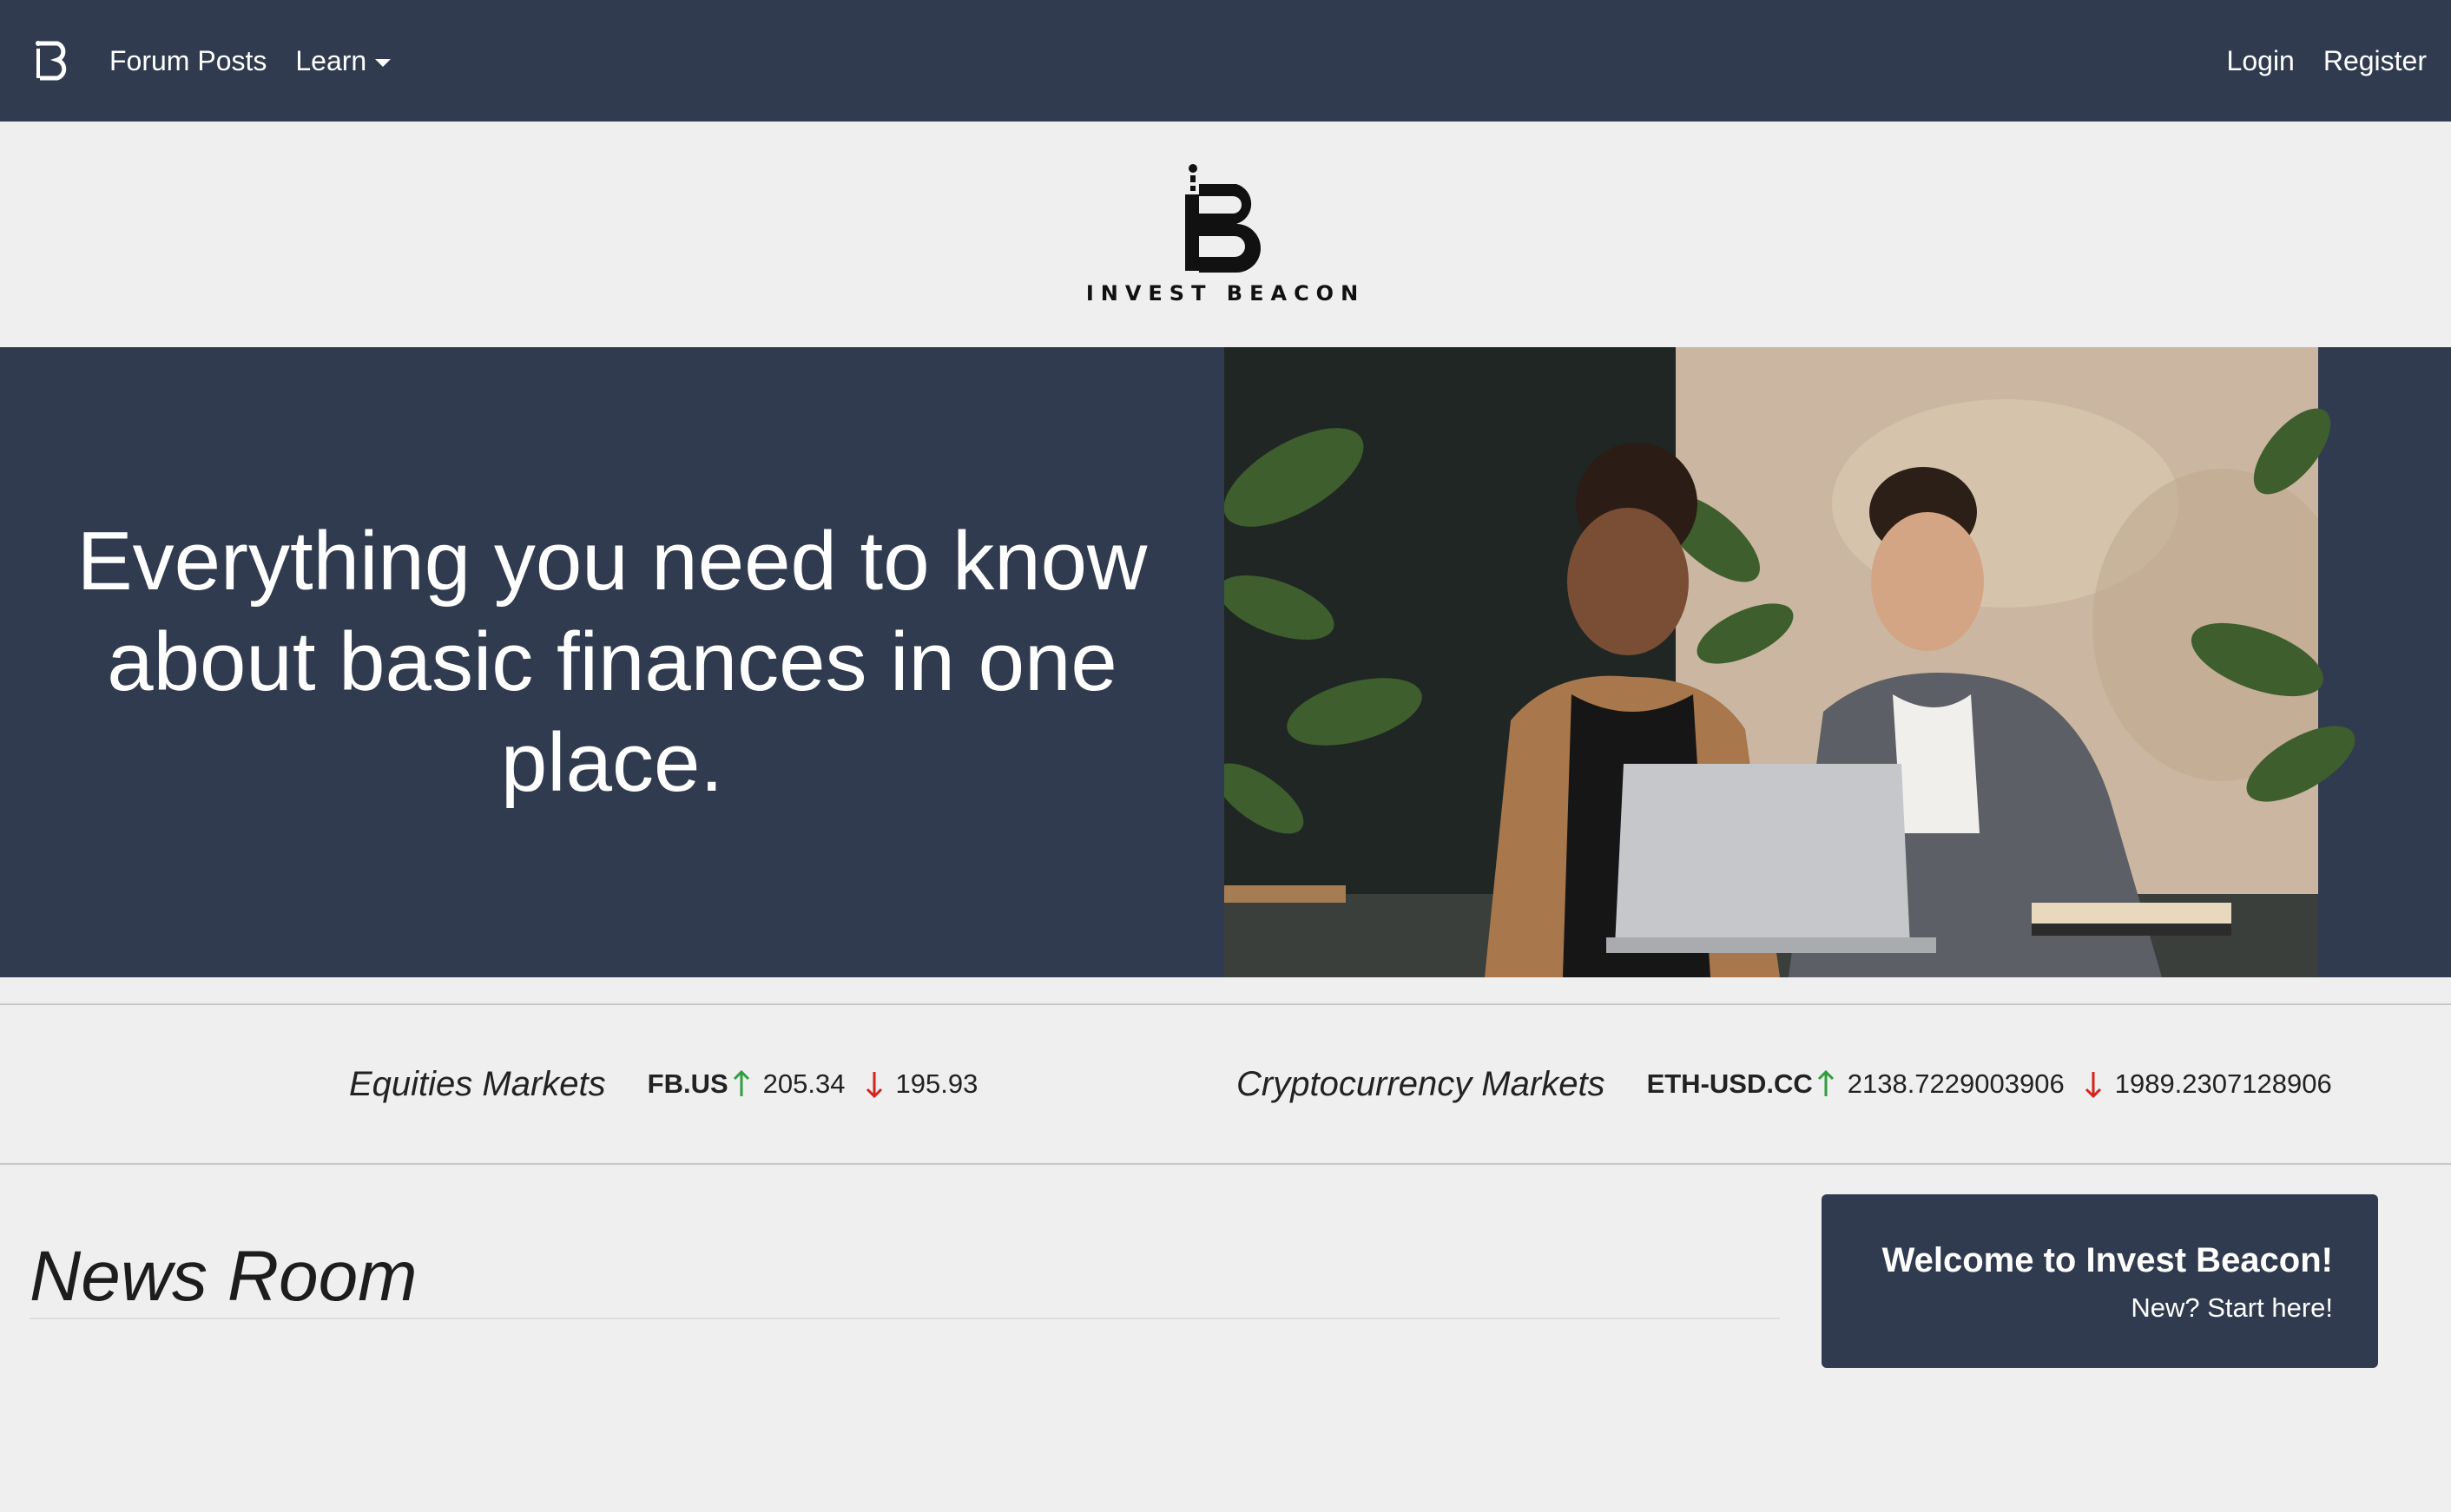 This screenshot has width=2451, height=1512. Describe the element at coordinates (1225, 293) in the screenshot. I see `brand-name: INVEST BEACON` at that location.